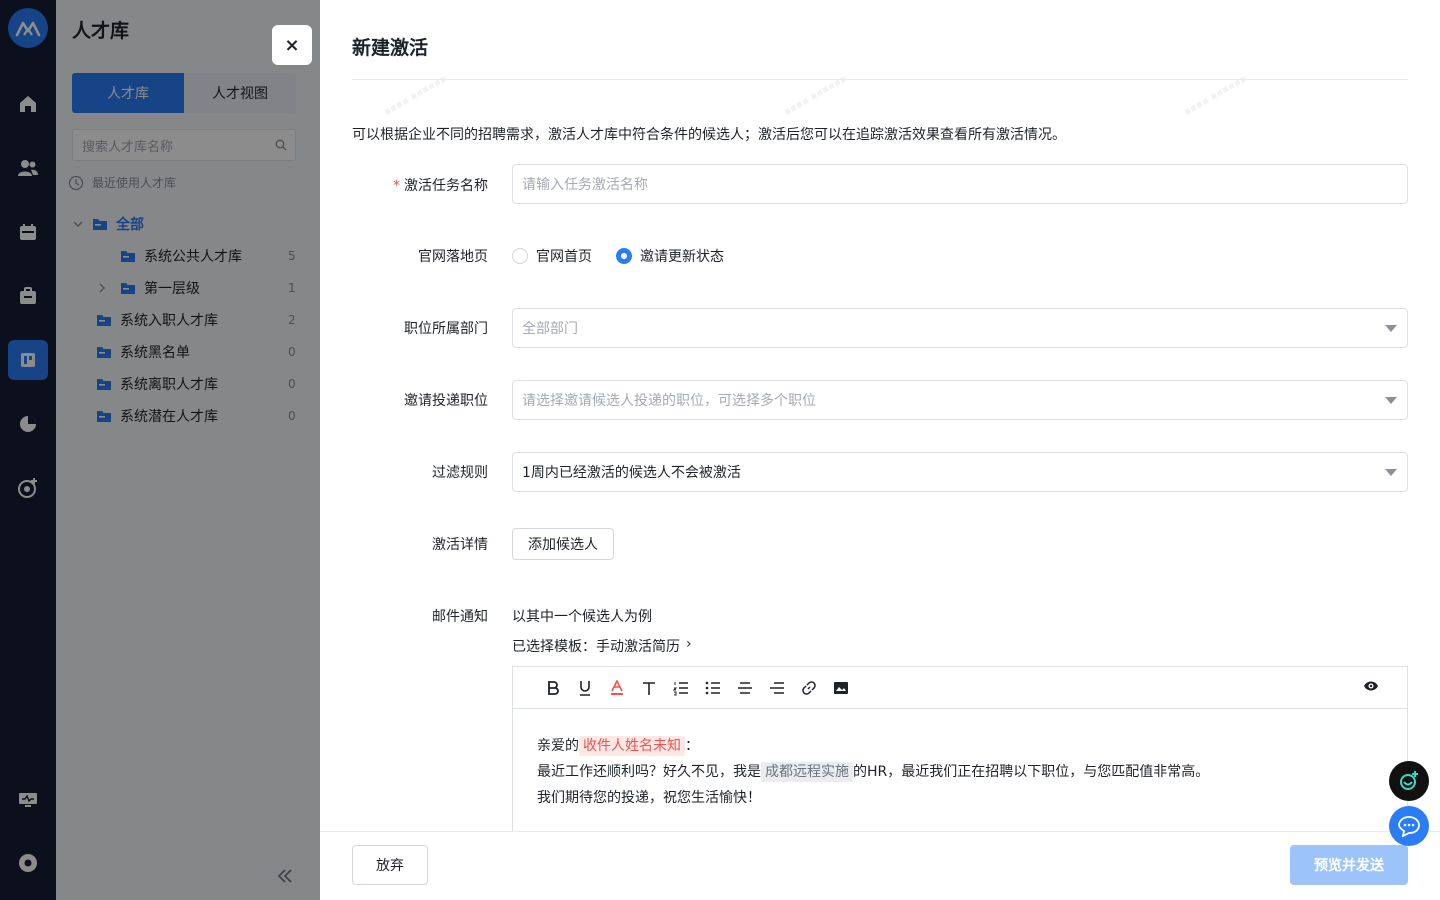 This screenshot has height=900, width=1440. What do you see at coordinates (617, 688) in the screenshot?
I see `font-color-icon` at bounding box center [617, 688].